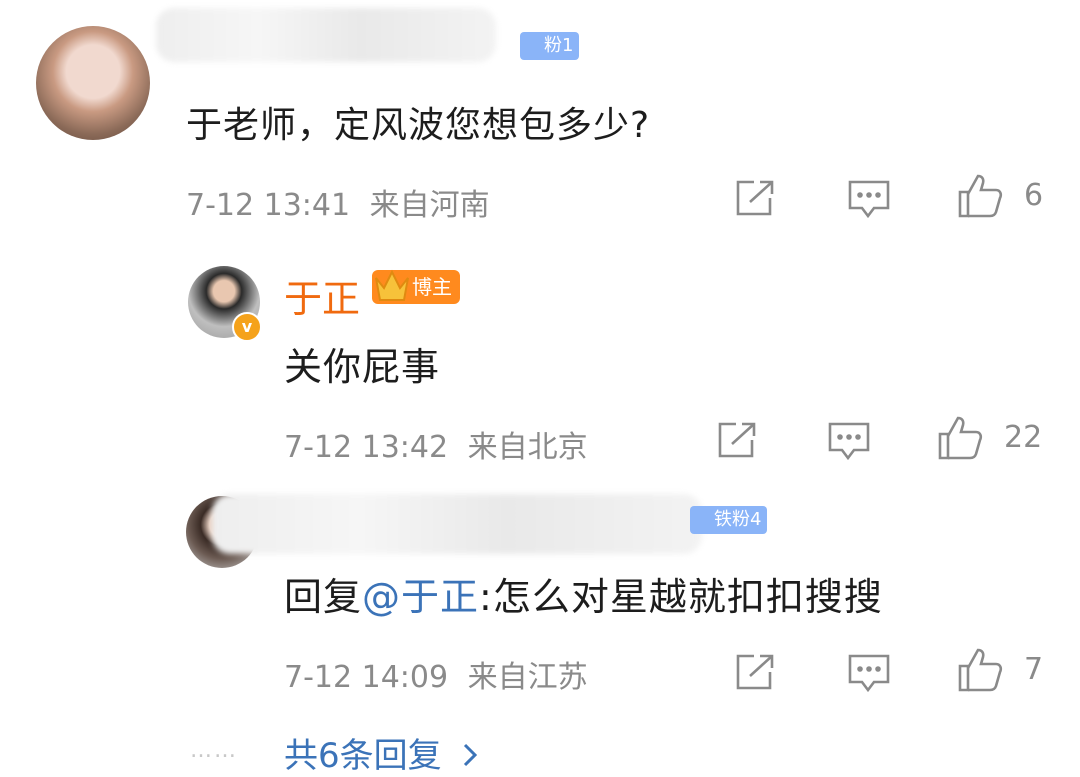 The image size is (1080, 777). I want to click on like-button: 7, so click(999, 672).